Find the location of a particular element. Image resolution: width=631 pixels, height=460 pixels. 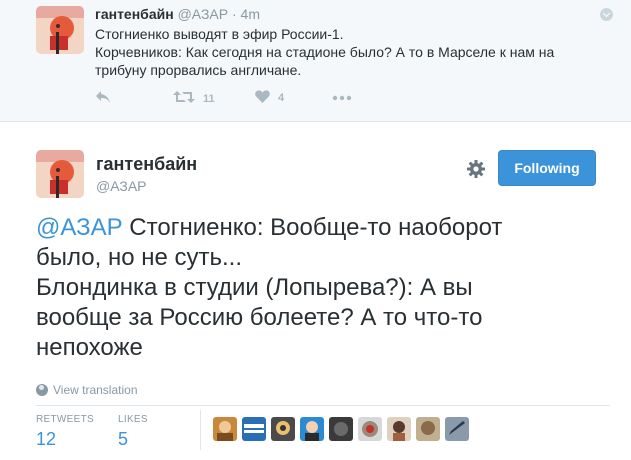

more-button is located at coordinates (342, 97).